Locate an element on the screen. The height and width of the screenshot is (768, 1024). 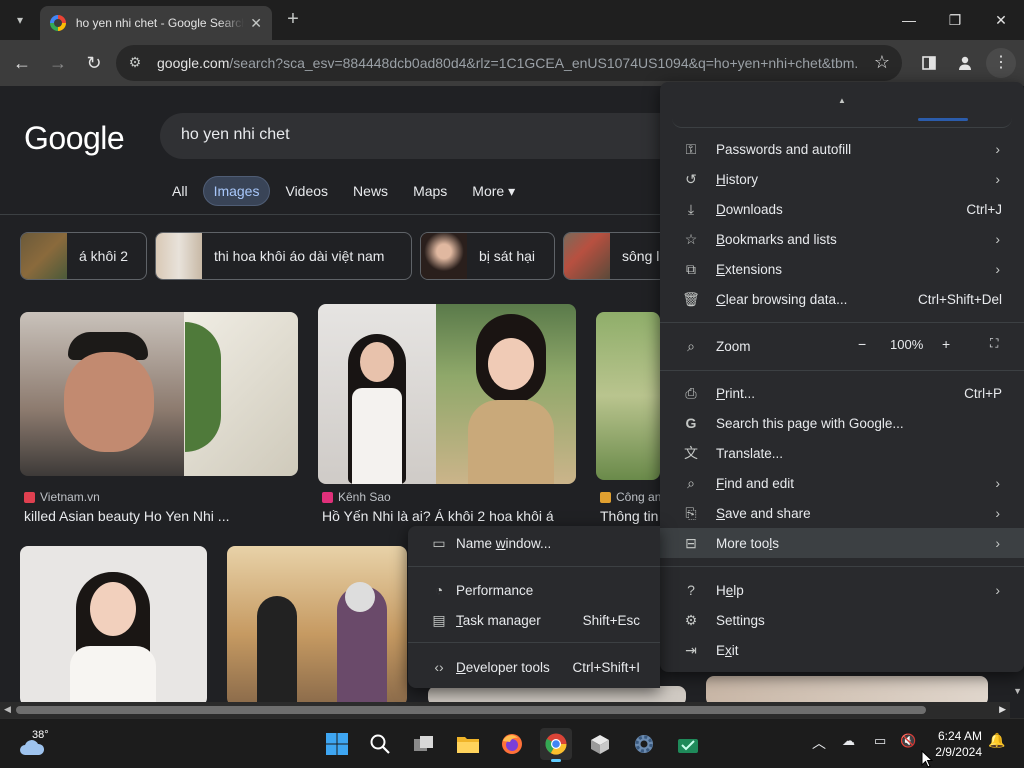
menu-label: Downloads is located at coordinates (749, 209).